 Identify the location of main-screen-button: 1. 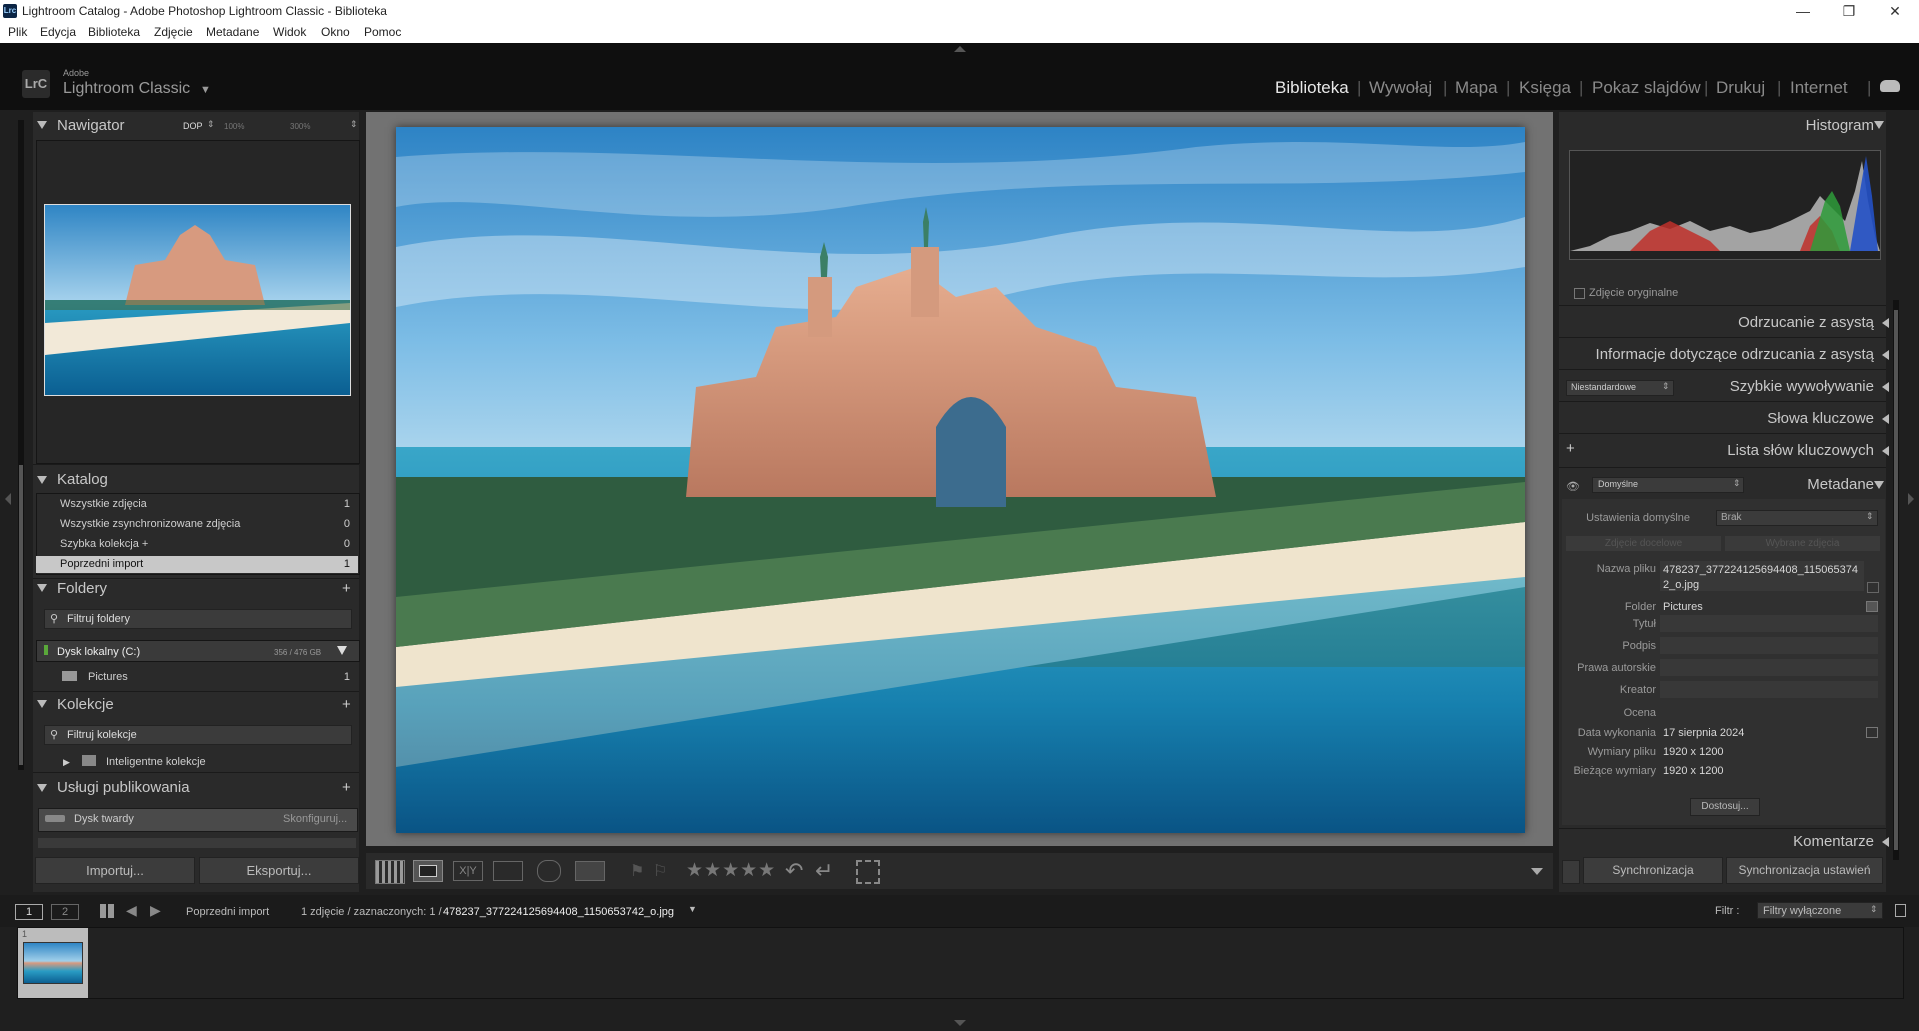
(29, 912).